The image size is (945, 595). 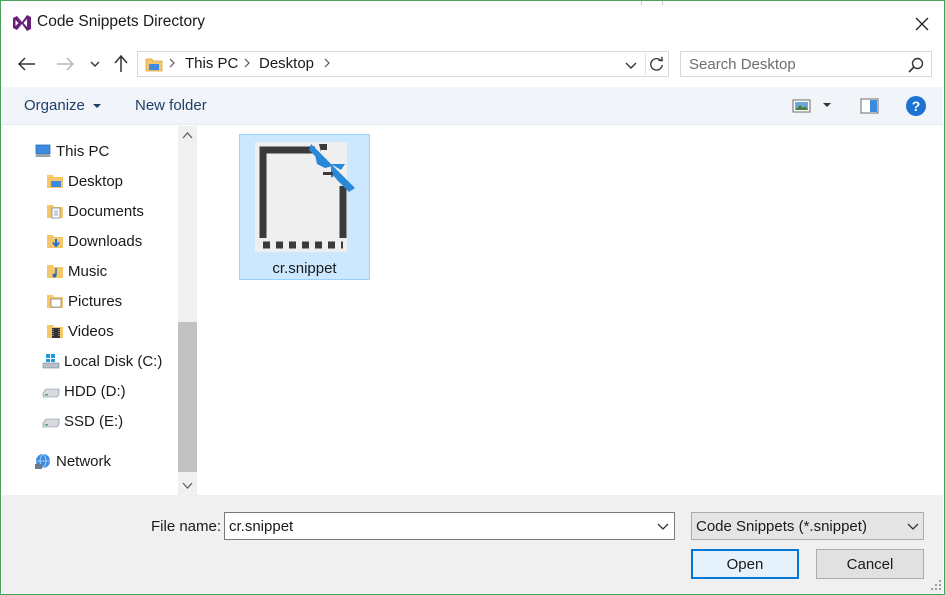 I want to click on caret-down-icon, so click(x=97, y=106).